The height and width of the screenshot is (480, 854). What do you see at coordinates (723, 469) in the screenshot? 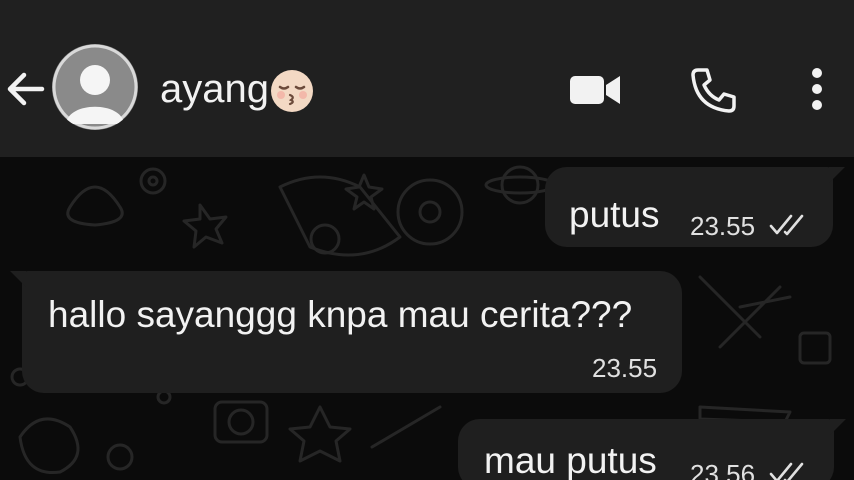
I see `message-time: 23.56` at bounding box center [723, 469].